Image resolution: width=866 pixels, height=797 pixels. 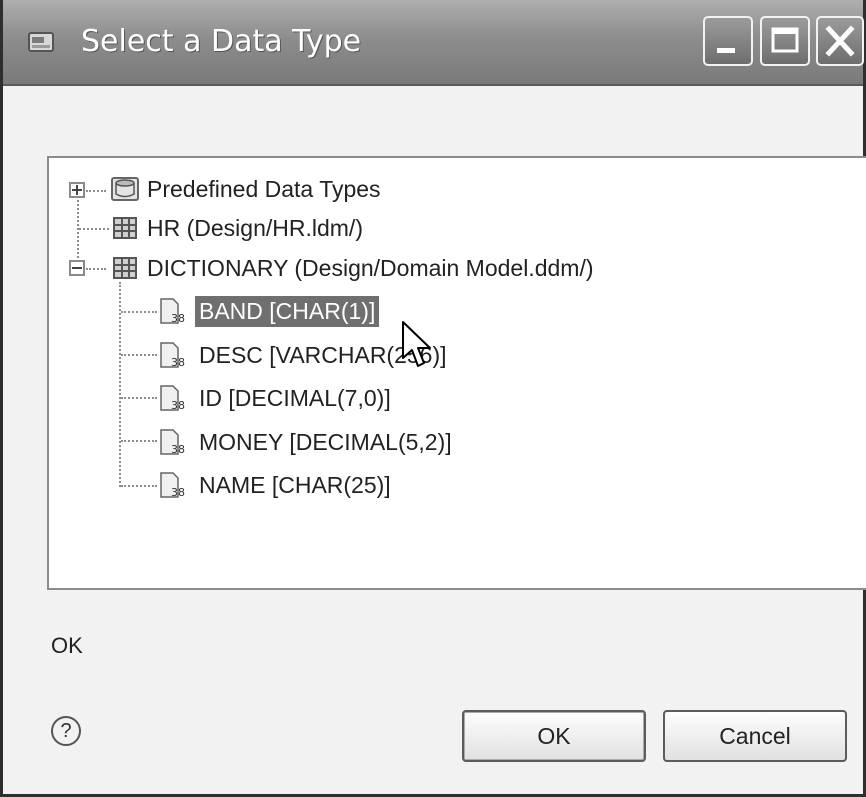 I want to click on close-button, so click(x=840, y=41).